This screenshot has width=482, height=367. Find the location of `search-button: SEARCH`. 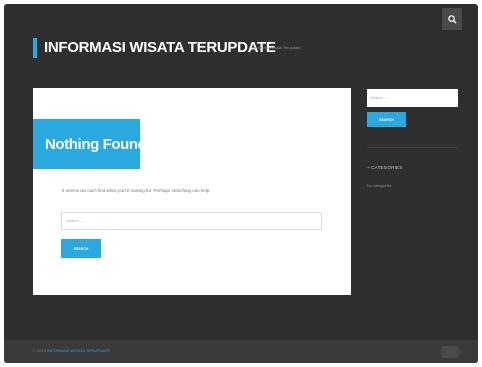

search-button: SEARCH is located at coordinates (81, 248).